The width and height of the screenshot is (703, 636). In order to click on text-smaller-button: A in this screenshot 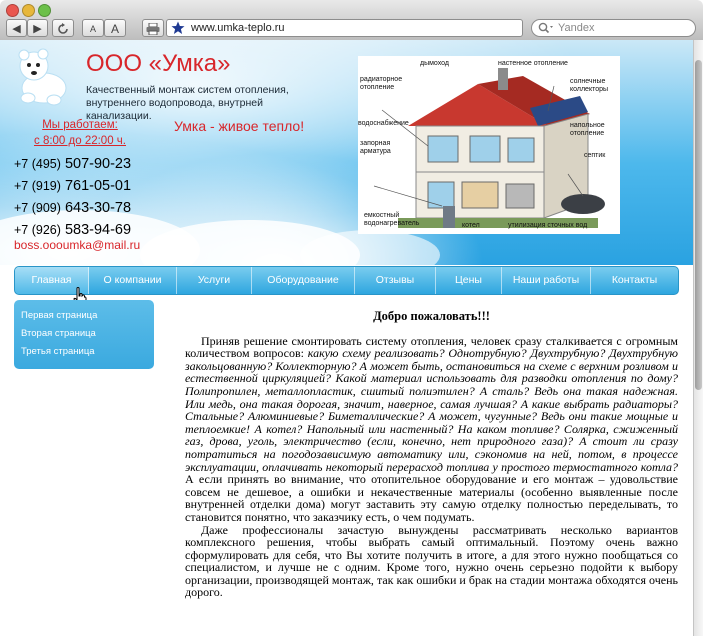, I will do `click(93, 28)`.